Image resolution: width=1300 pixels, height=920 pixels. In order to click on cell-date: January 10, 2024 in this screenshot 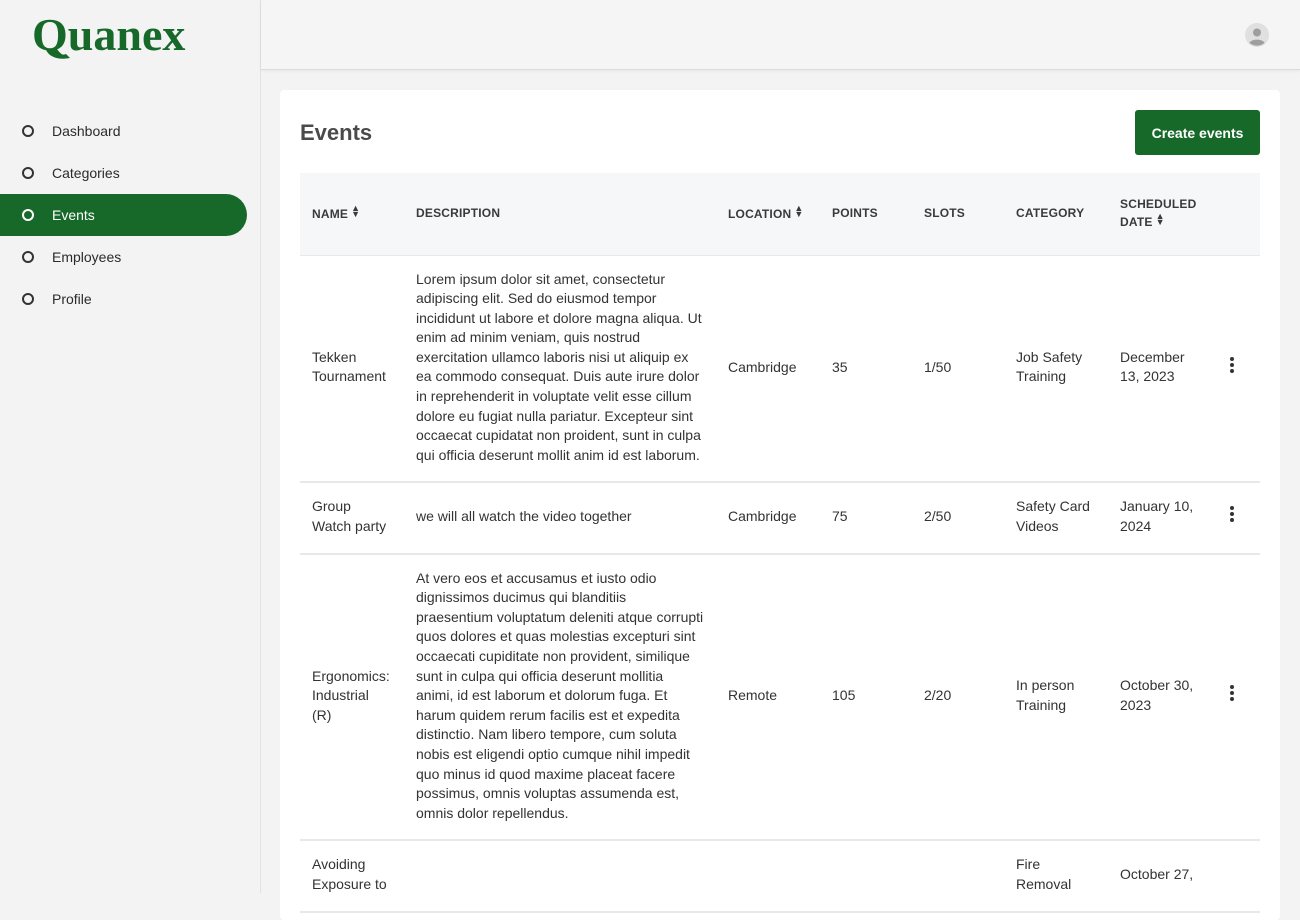, I will do `click(1160, 518)`.